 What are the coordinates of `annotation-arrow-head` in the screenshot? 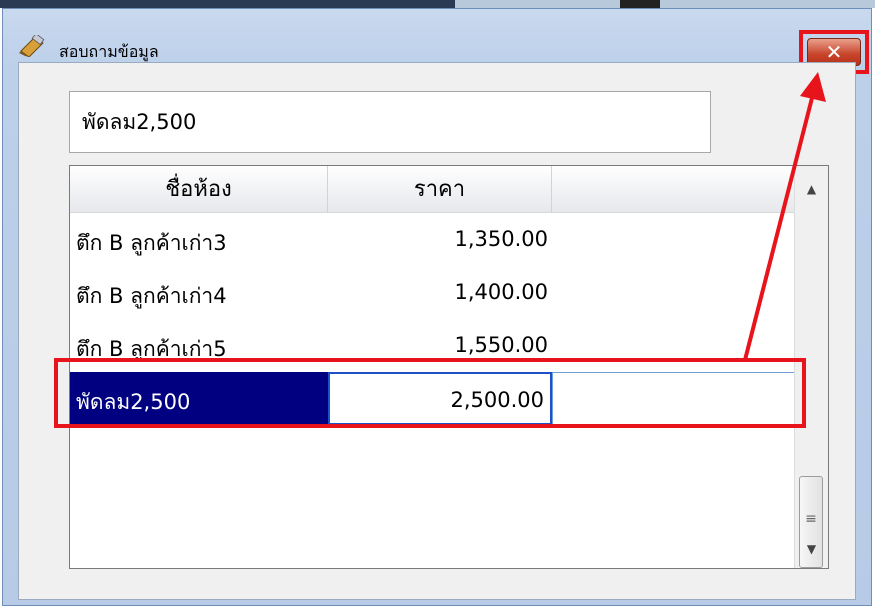 It's located at (813, 87).